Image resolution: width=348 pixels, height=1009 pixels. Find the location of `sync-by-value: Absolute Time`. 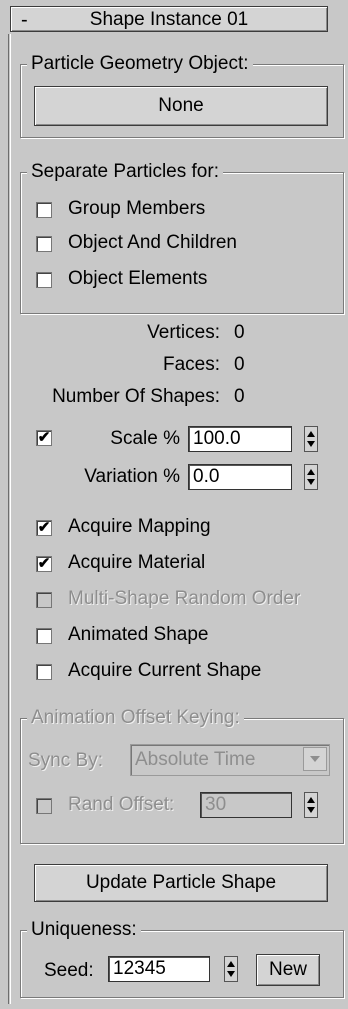

sync-by-value: Absolute Time is located at coordinates (195, 759).